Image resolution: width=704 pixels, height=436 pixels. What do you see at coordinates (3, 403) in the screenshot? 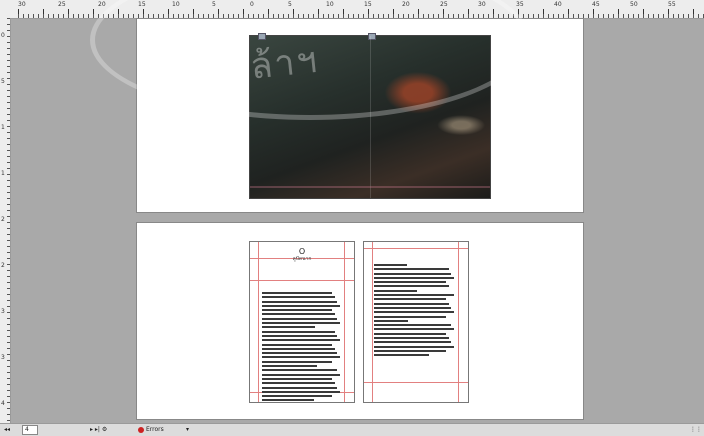
I see `ruler-label: 4` at bounding box center [3, 403].